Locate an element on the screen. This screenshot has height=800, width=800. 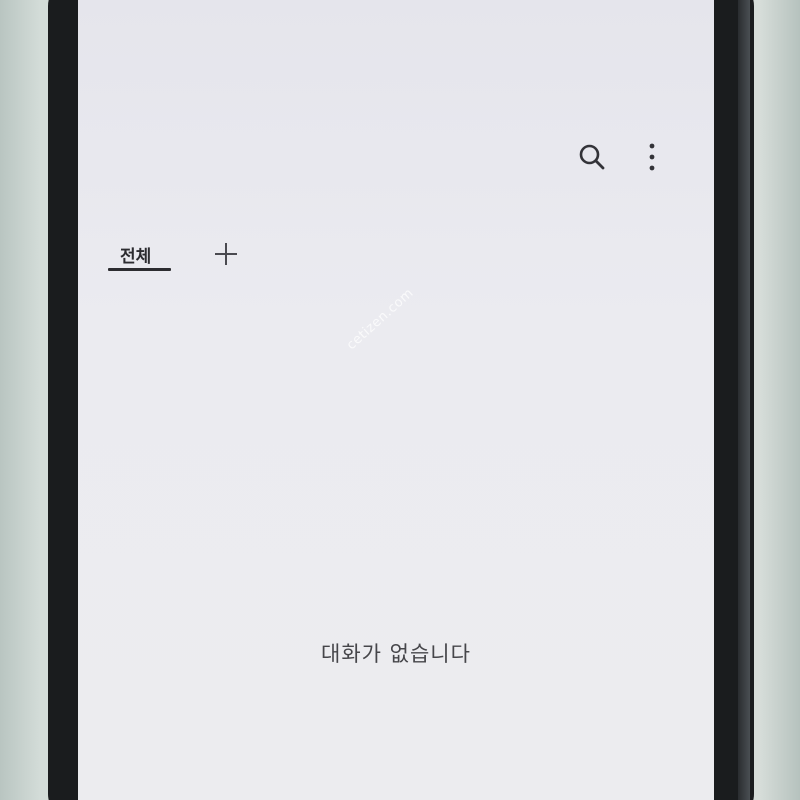
plus-icon is located at coordinates (226, 254).